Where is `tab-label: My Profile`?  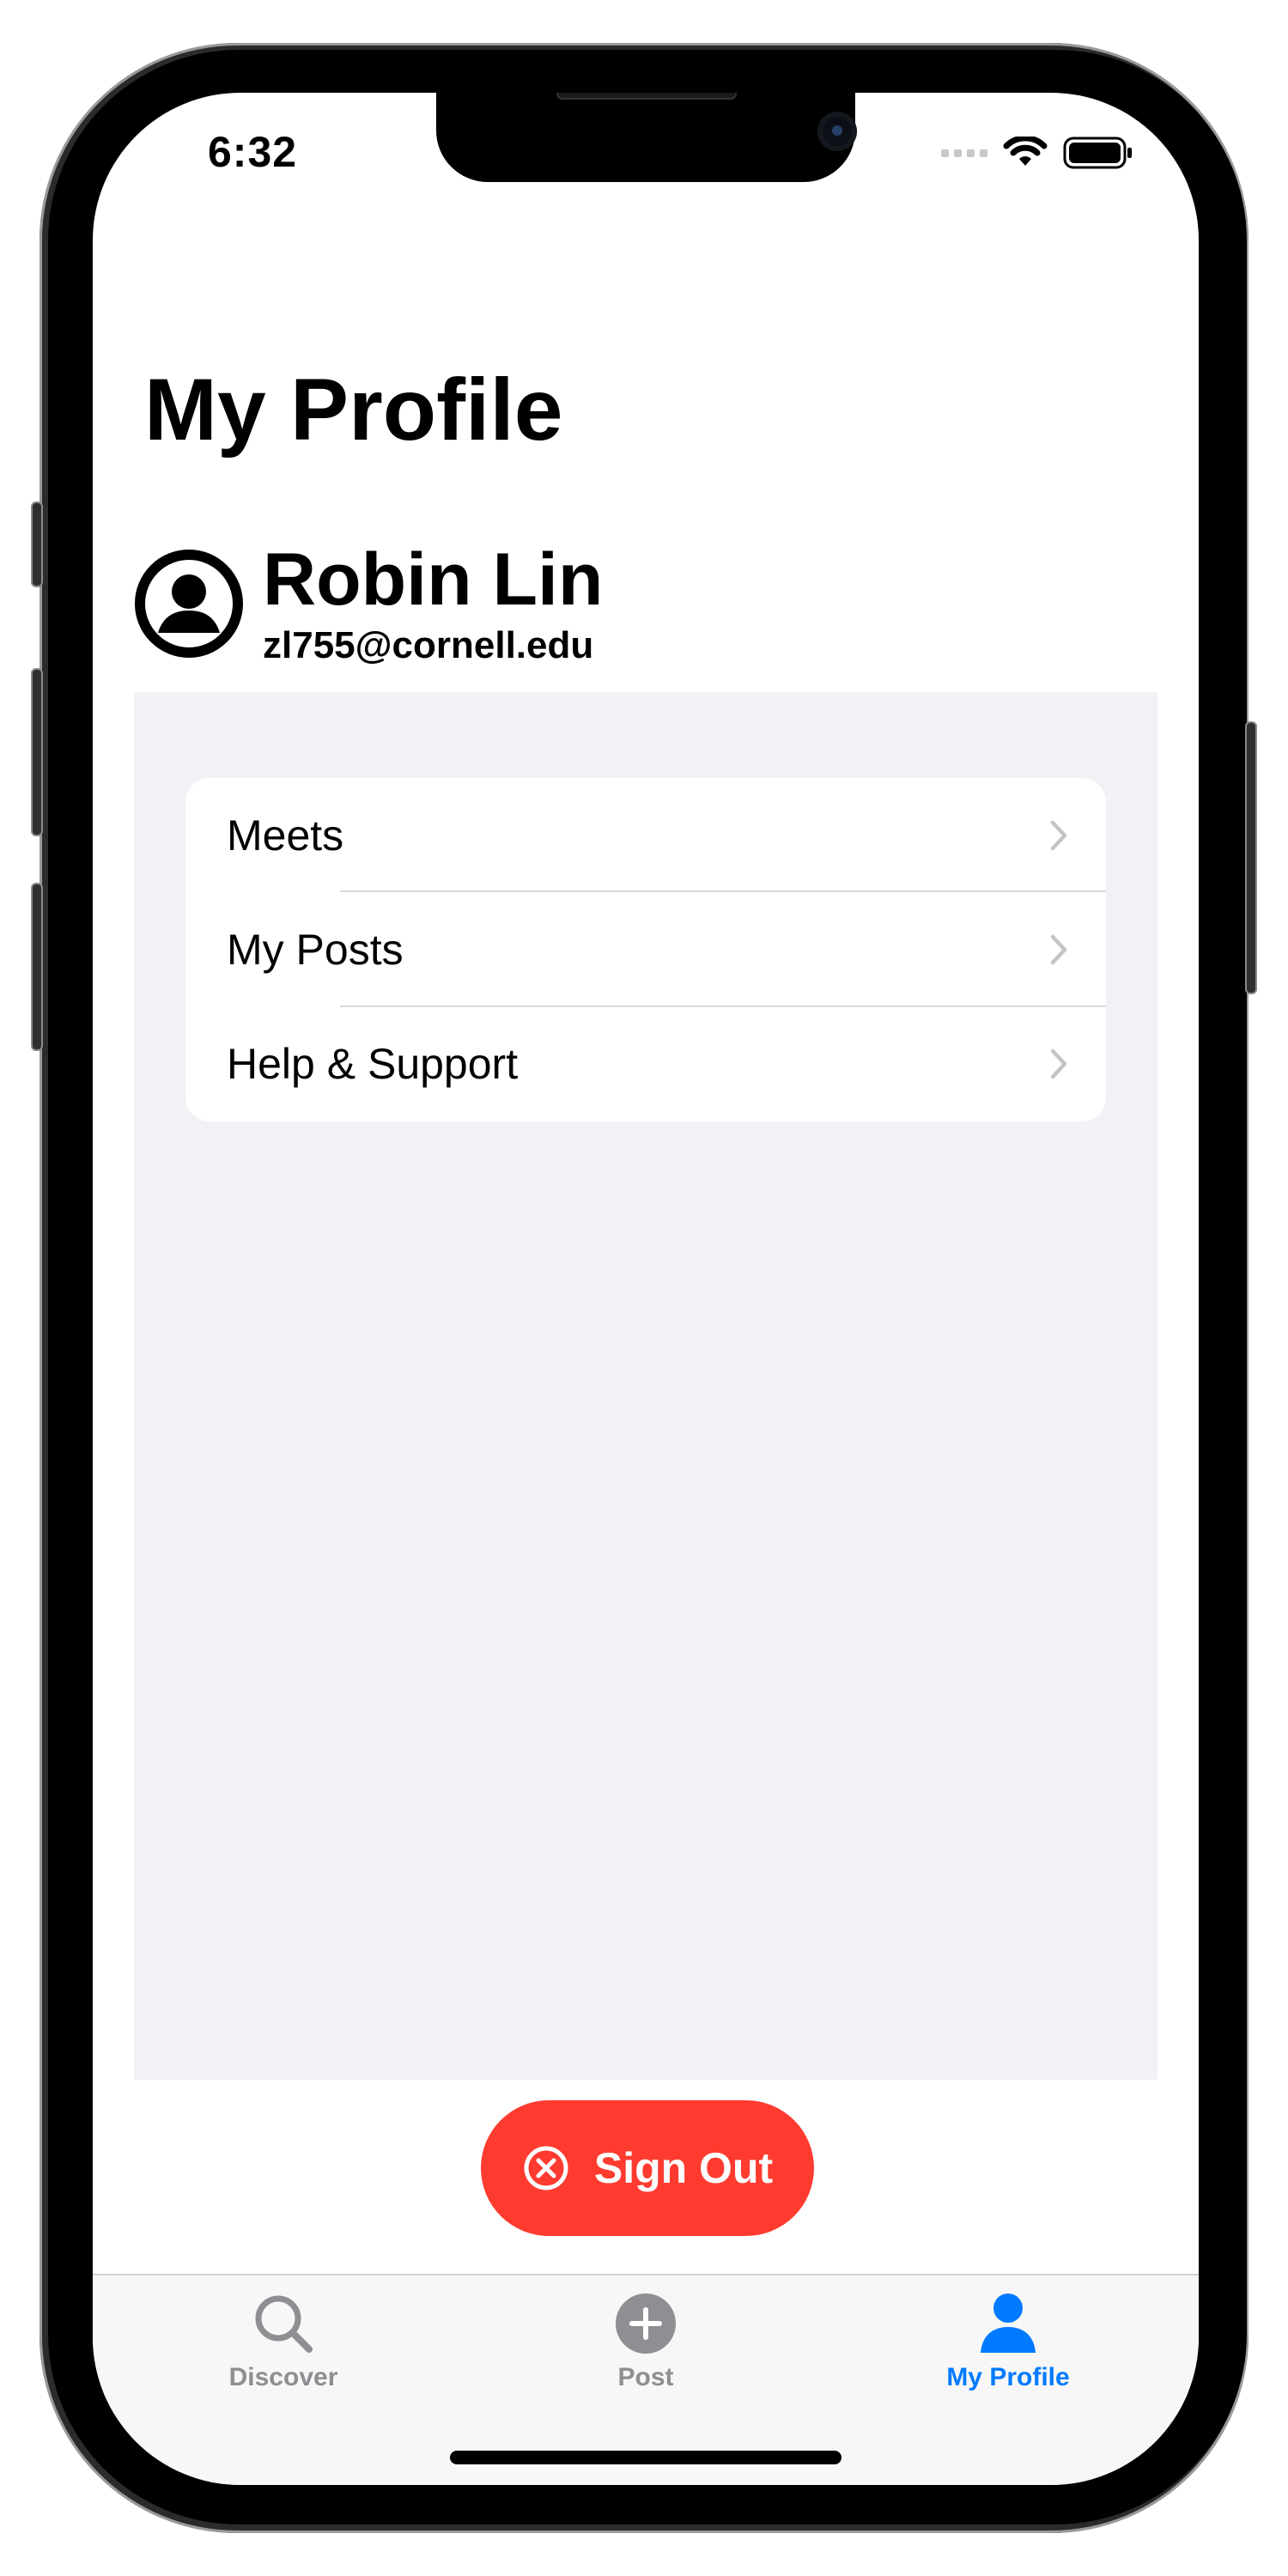 tab-label: My Profile is located at coordinates (1008, 2377).